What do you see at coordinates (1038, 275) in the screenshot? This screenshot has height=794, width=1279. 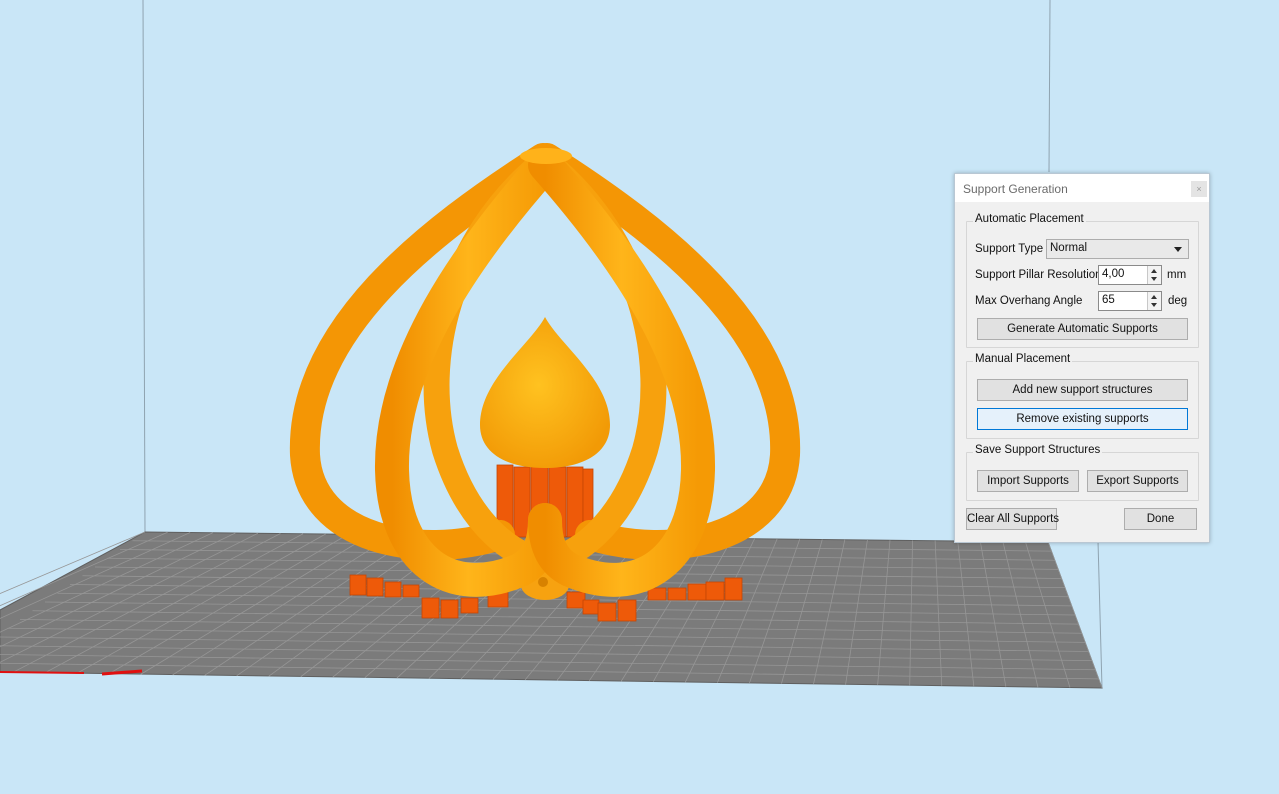 I see `pillar-resolution-label: Support Pillar Resolution` at bounding box center [1038, 275].